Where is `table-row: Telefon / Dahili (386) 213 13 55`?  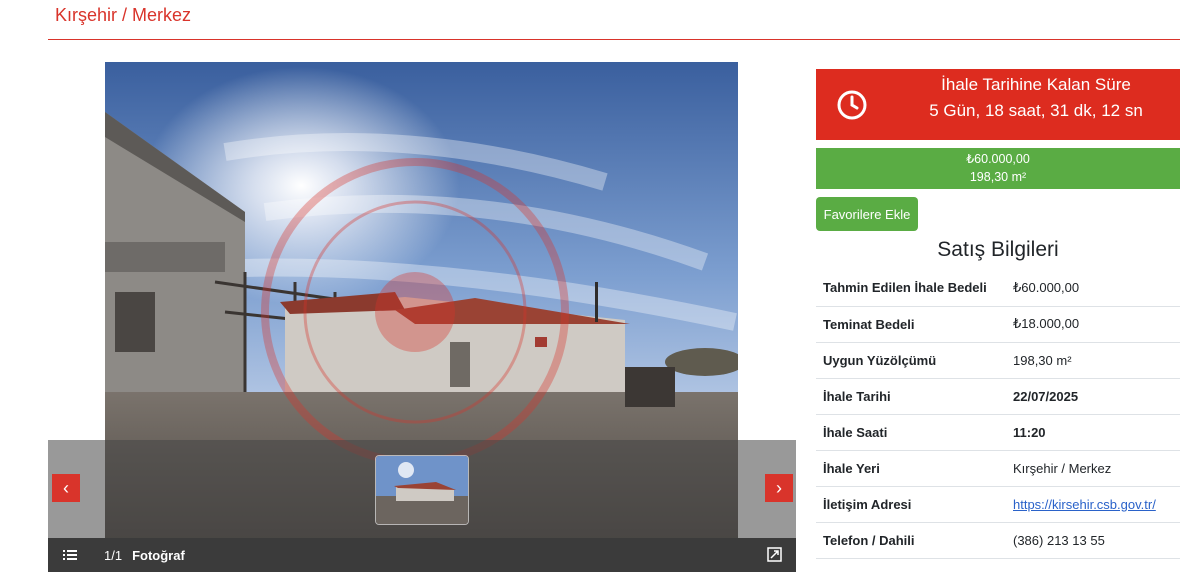
table-row: Telefon / Dahili (386) 213 13 55 is located at coordinates (998, 540).